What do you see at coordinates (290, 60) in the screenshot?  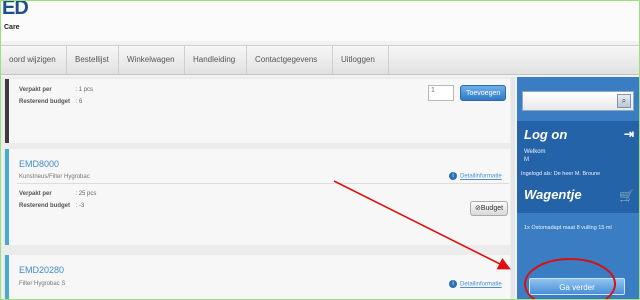 I see `nav-item-contact: Contactgegevens` at bounding box center [290, 60].